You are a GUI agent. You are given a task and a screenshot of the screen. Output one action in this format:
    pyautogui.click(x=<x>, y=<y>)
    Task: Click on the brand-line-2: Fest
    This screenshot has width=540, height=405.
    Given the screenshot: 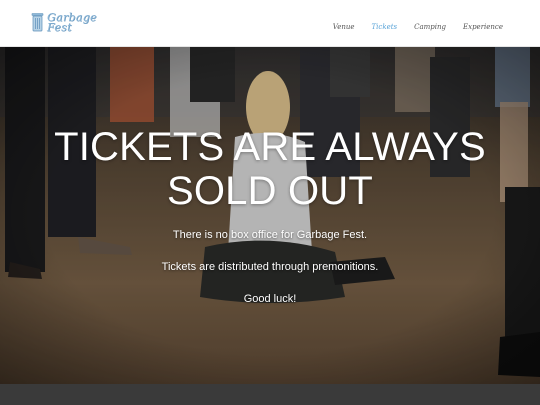 What is the action you would take?
    pyautogui.click(x=59, y=27)
    